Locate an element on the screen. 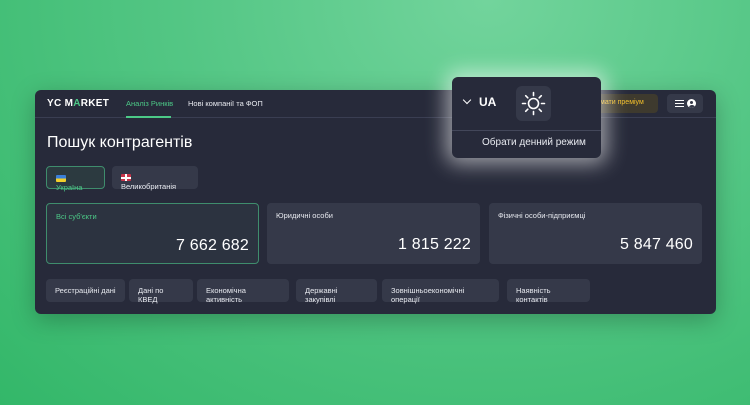  stat-card-all-entities: Всі суб'єкти 7 662 682 is located at coordinates (152, 233).